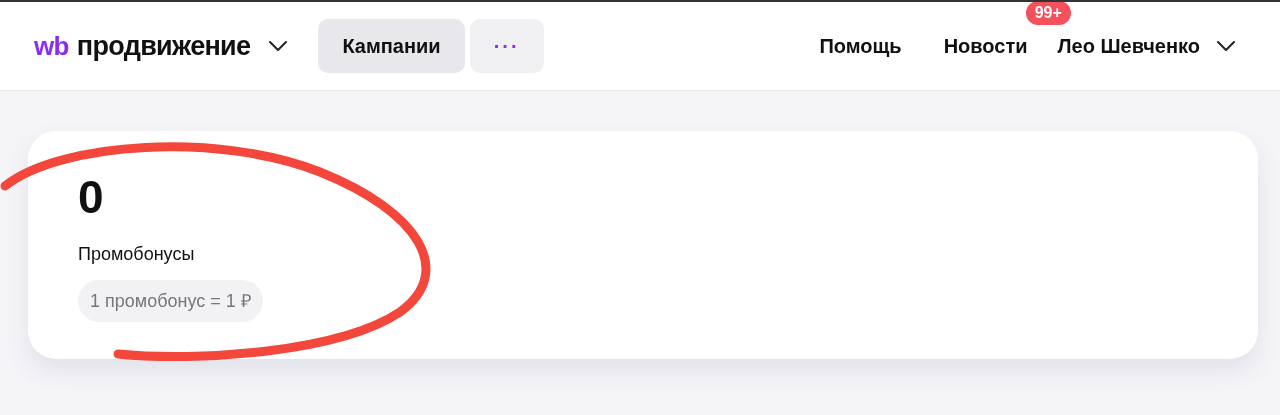  I want to click on logo-text: продвижение, so click(163, 46).